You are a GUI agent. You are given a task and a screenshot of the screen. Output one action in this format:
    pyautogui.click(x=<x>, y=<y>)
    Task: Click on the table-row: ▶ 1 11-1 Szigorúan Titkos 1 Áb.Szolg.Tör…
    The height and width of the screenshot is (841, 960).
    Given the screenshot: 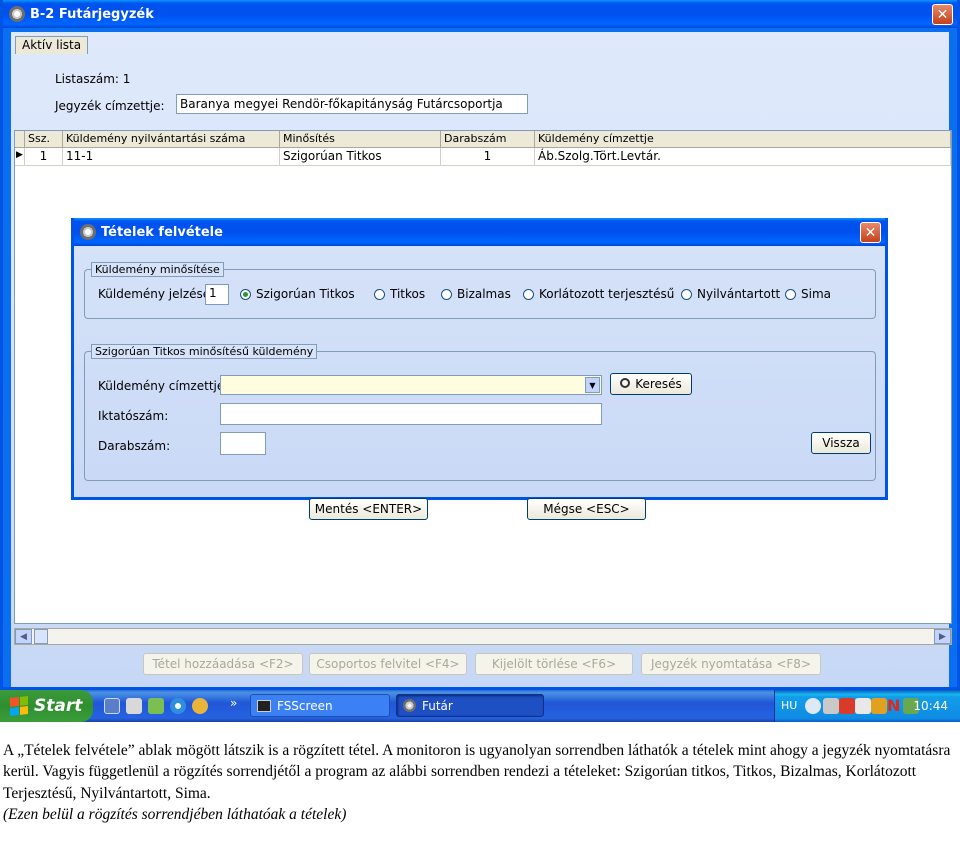 What is the action you would take?
    pyautogui.click(x=483, y=157)
    